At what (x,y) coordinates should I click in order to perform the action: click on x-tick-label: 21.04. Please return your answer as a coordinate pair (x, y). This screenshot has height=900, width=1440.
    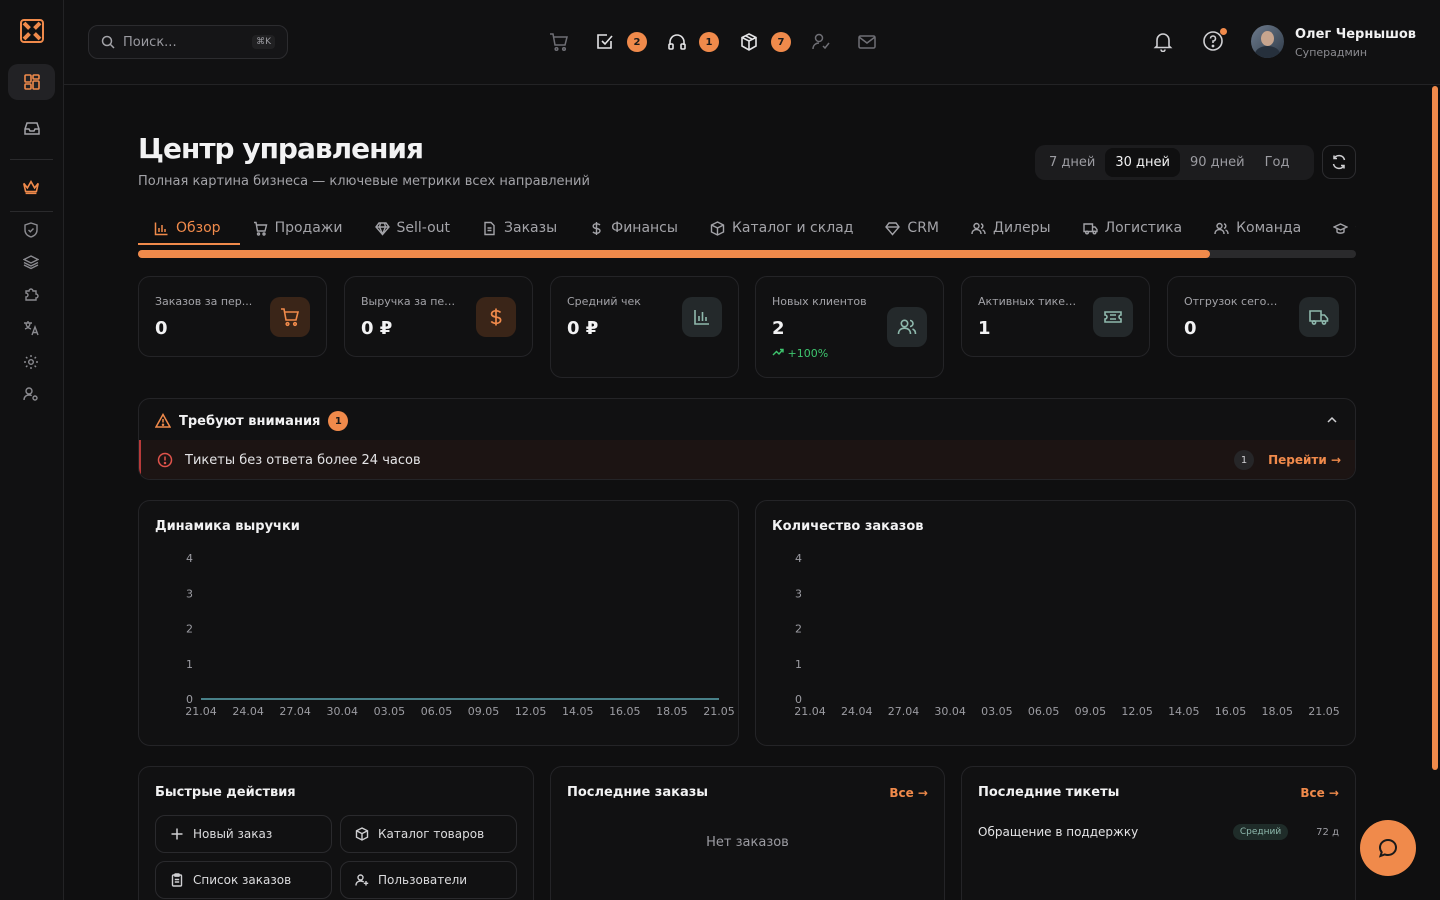
    Looking at the image, I should click on (201, 711).